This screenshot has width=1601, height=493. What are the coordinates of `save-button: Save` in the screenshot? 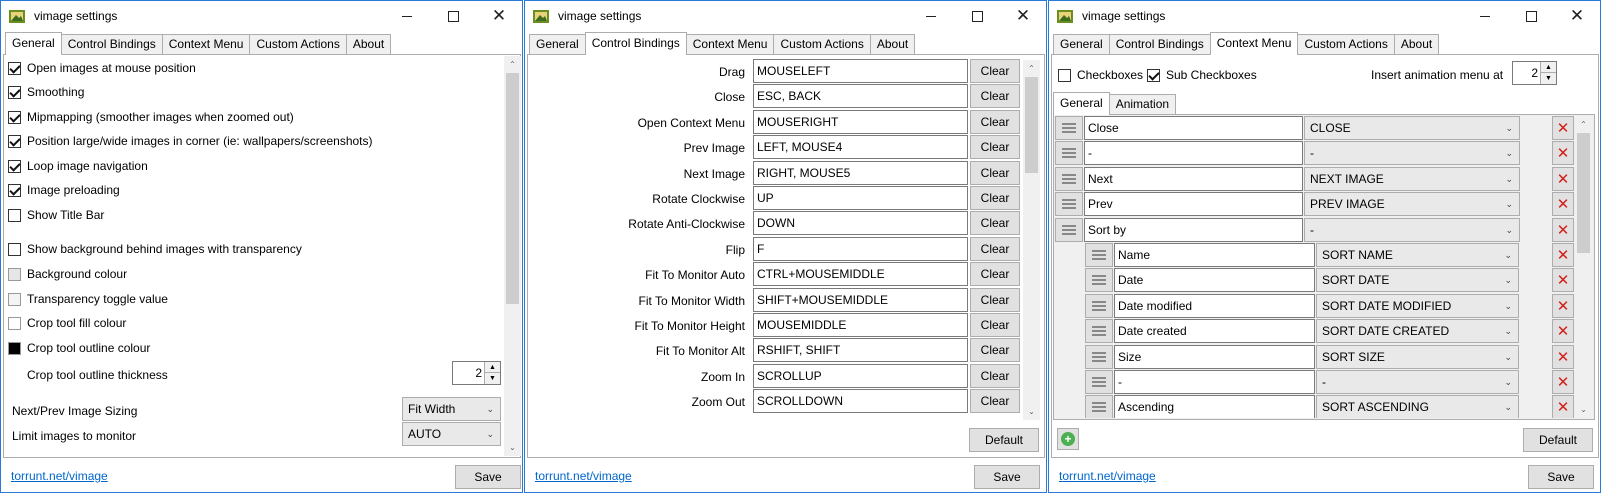 It's located at (1561, 477).